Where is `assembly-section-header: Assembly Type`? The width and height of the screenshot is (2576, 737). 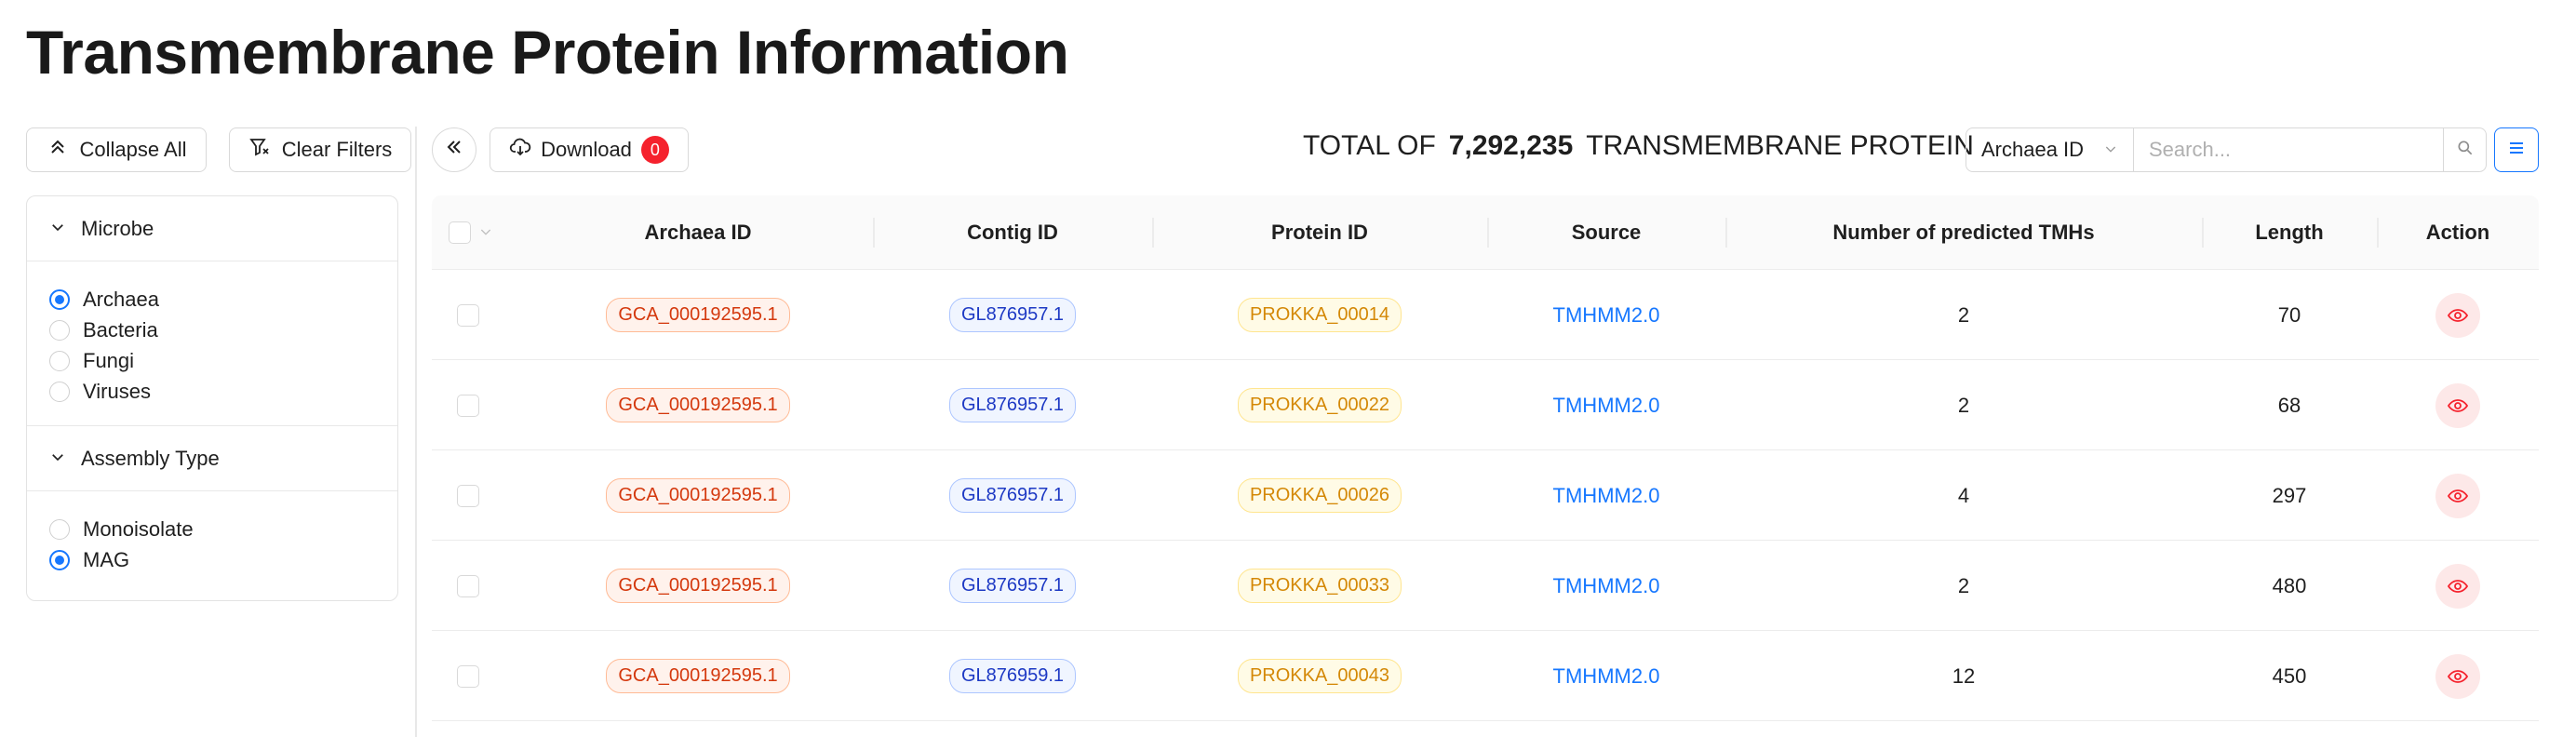 assembly-section-header: Assembly Type is located at coordinates (212, 458).